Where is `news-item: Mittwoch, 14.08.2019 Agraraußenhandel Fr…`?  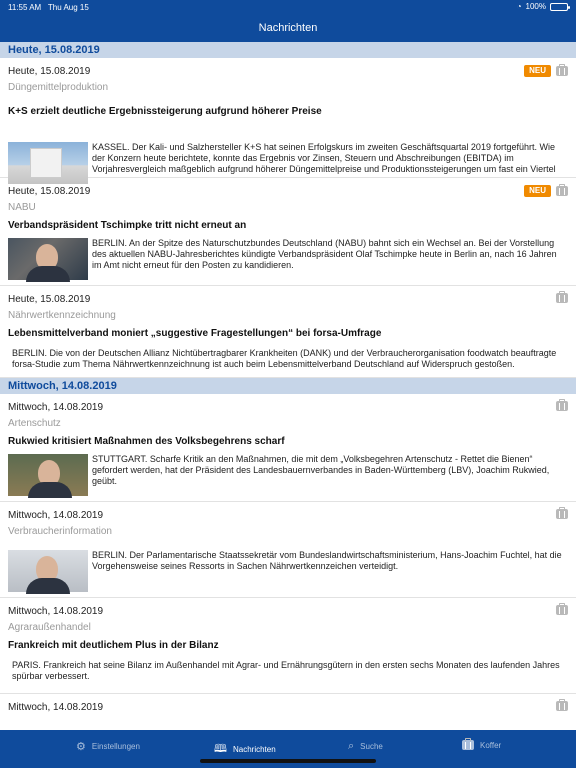 news-item: Mittwoch, 14.08.2019 Agraraußenhandel Fr… is located at coordinates (288, 646).